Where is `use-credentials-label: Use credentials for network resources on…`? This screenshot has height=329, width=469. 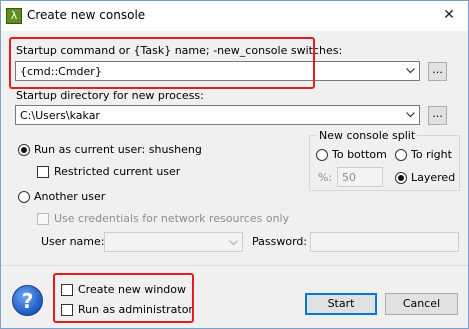
use-credentials-label: Use credentials for network resources on… is located at coordinates (172, 218).